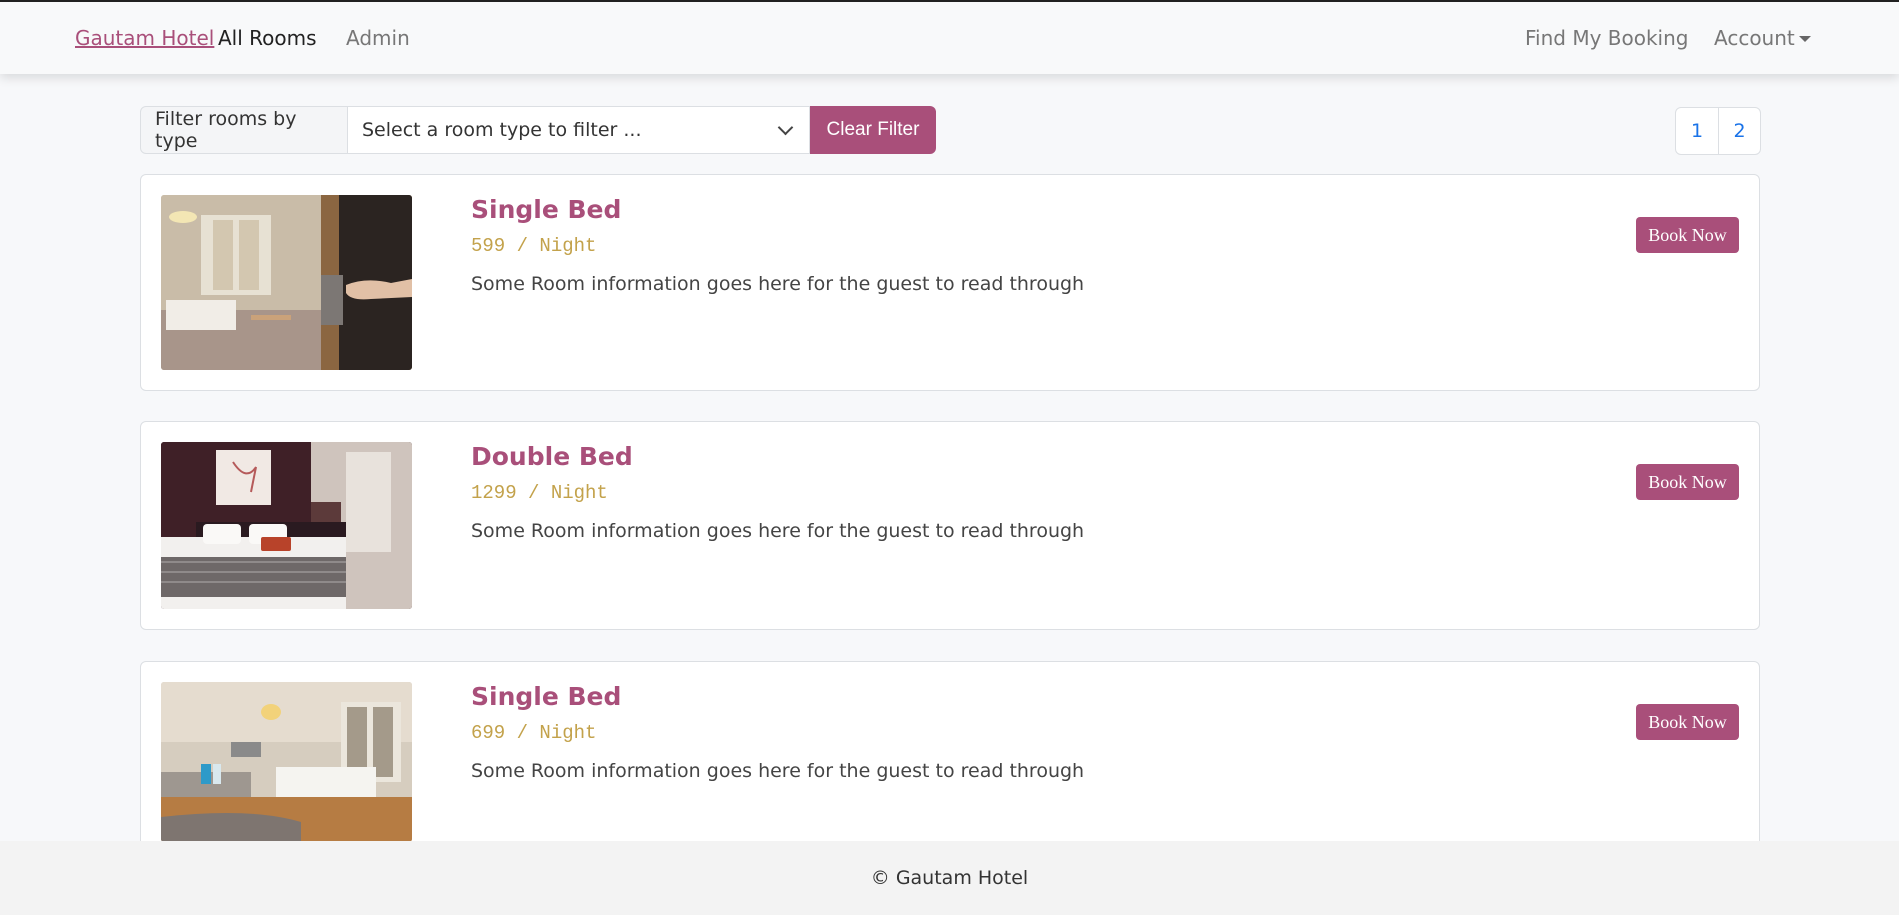  Describe the element at coordinates (267, 38) in the screenshot. I see `nav-all-rooms: All Rooms` at that location.